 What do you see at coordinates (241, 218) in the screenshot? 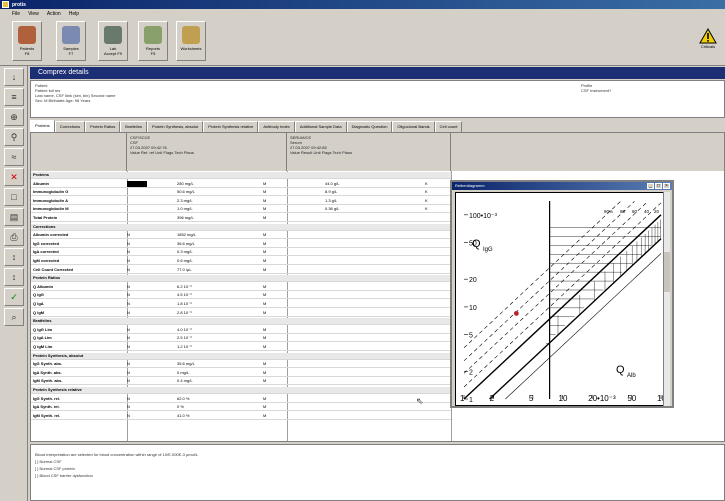
I see `table-row: Total Protein 396 mg/L M` at bounding box center [241, 218].